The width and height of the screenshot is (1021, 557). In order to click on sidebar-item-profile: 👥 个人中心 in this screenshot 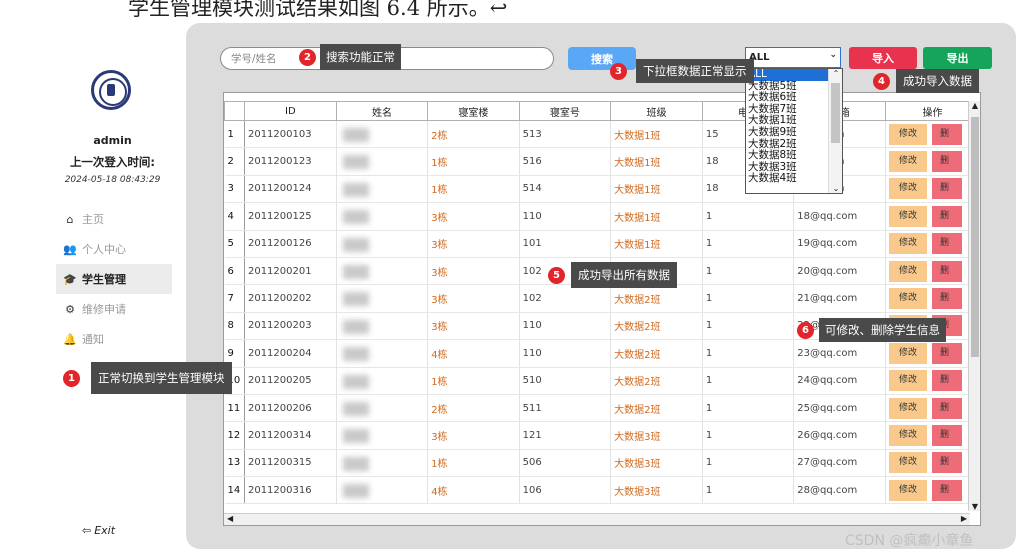, I will do `click(114, 249)`.